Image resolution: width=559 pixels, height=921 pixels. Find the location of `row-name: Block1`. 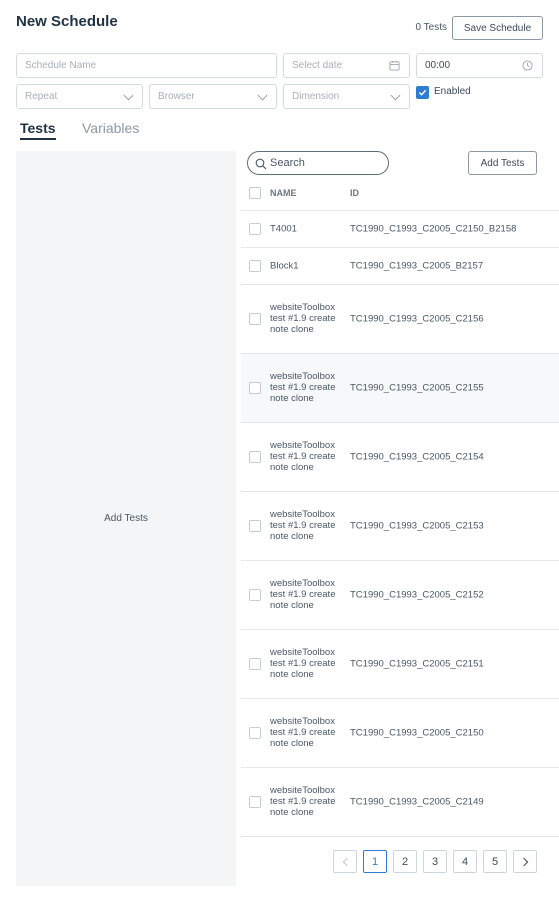

row-name: Block1 is located at coordinates (284, 266).